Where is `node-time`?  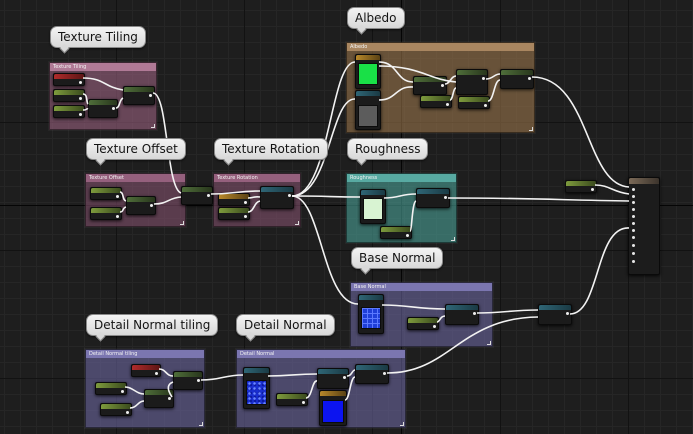 node-time is located at coordinates (234, 199).